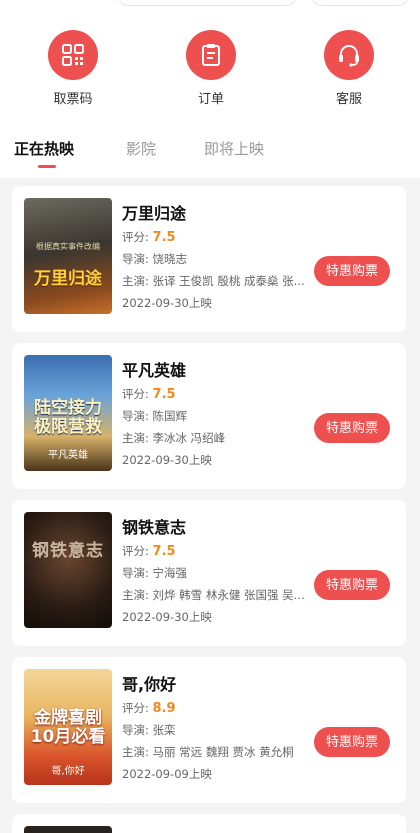 The height and width of the screenshot is (833, 420). I want to click on tab-now-showing-label: 正在热映, so click(44, 149).